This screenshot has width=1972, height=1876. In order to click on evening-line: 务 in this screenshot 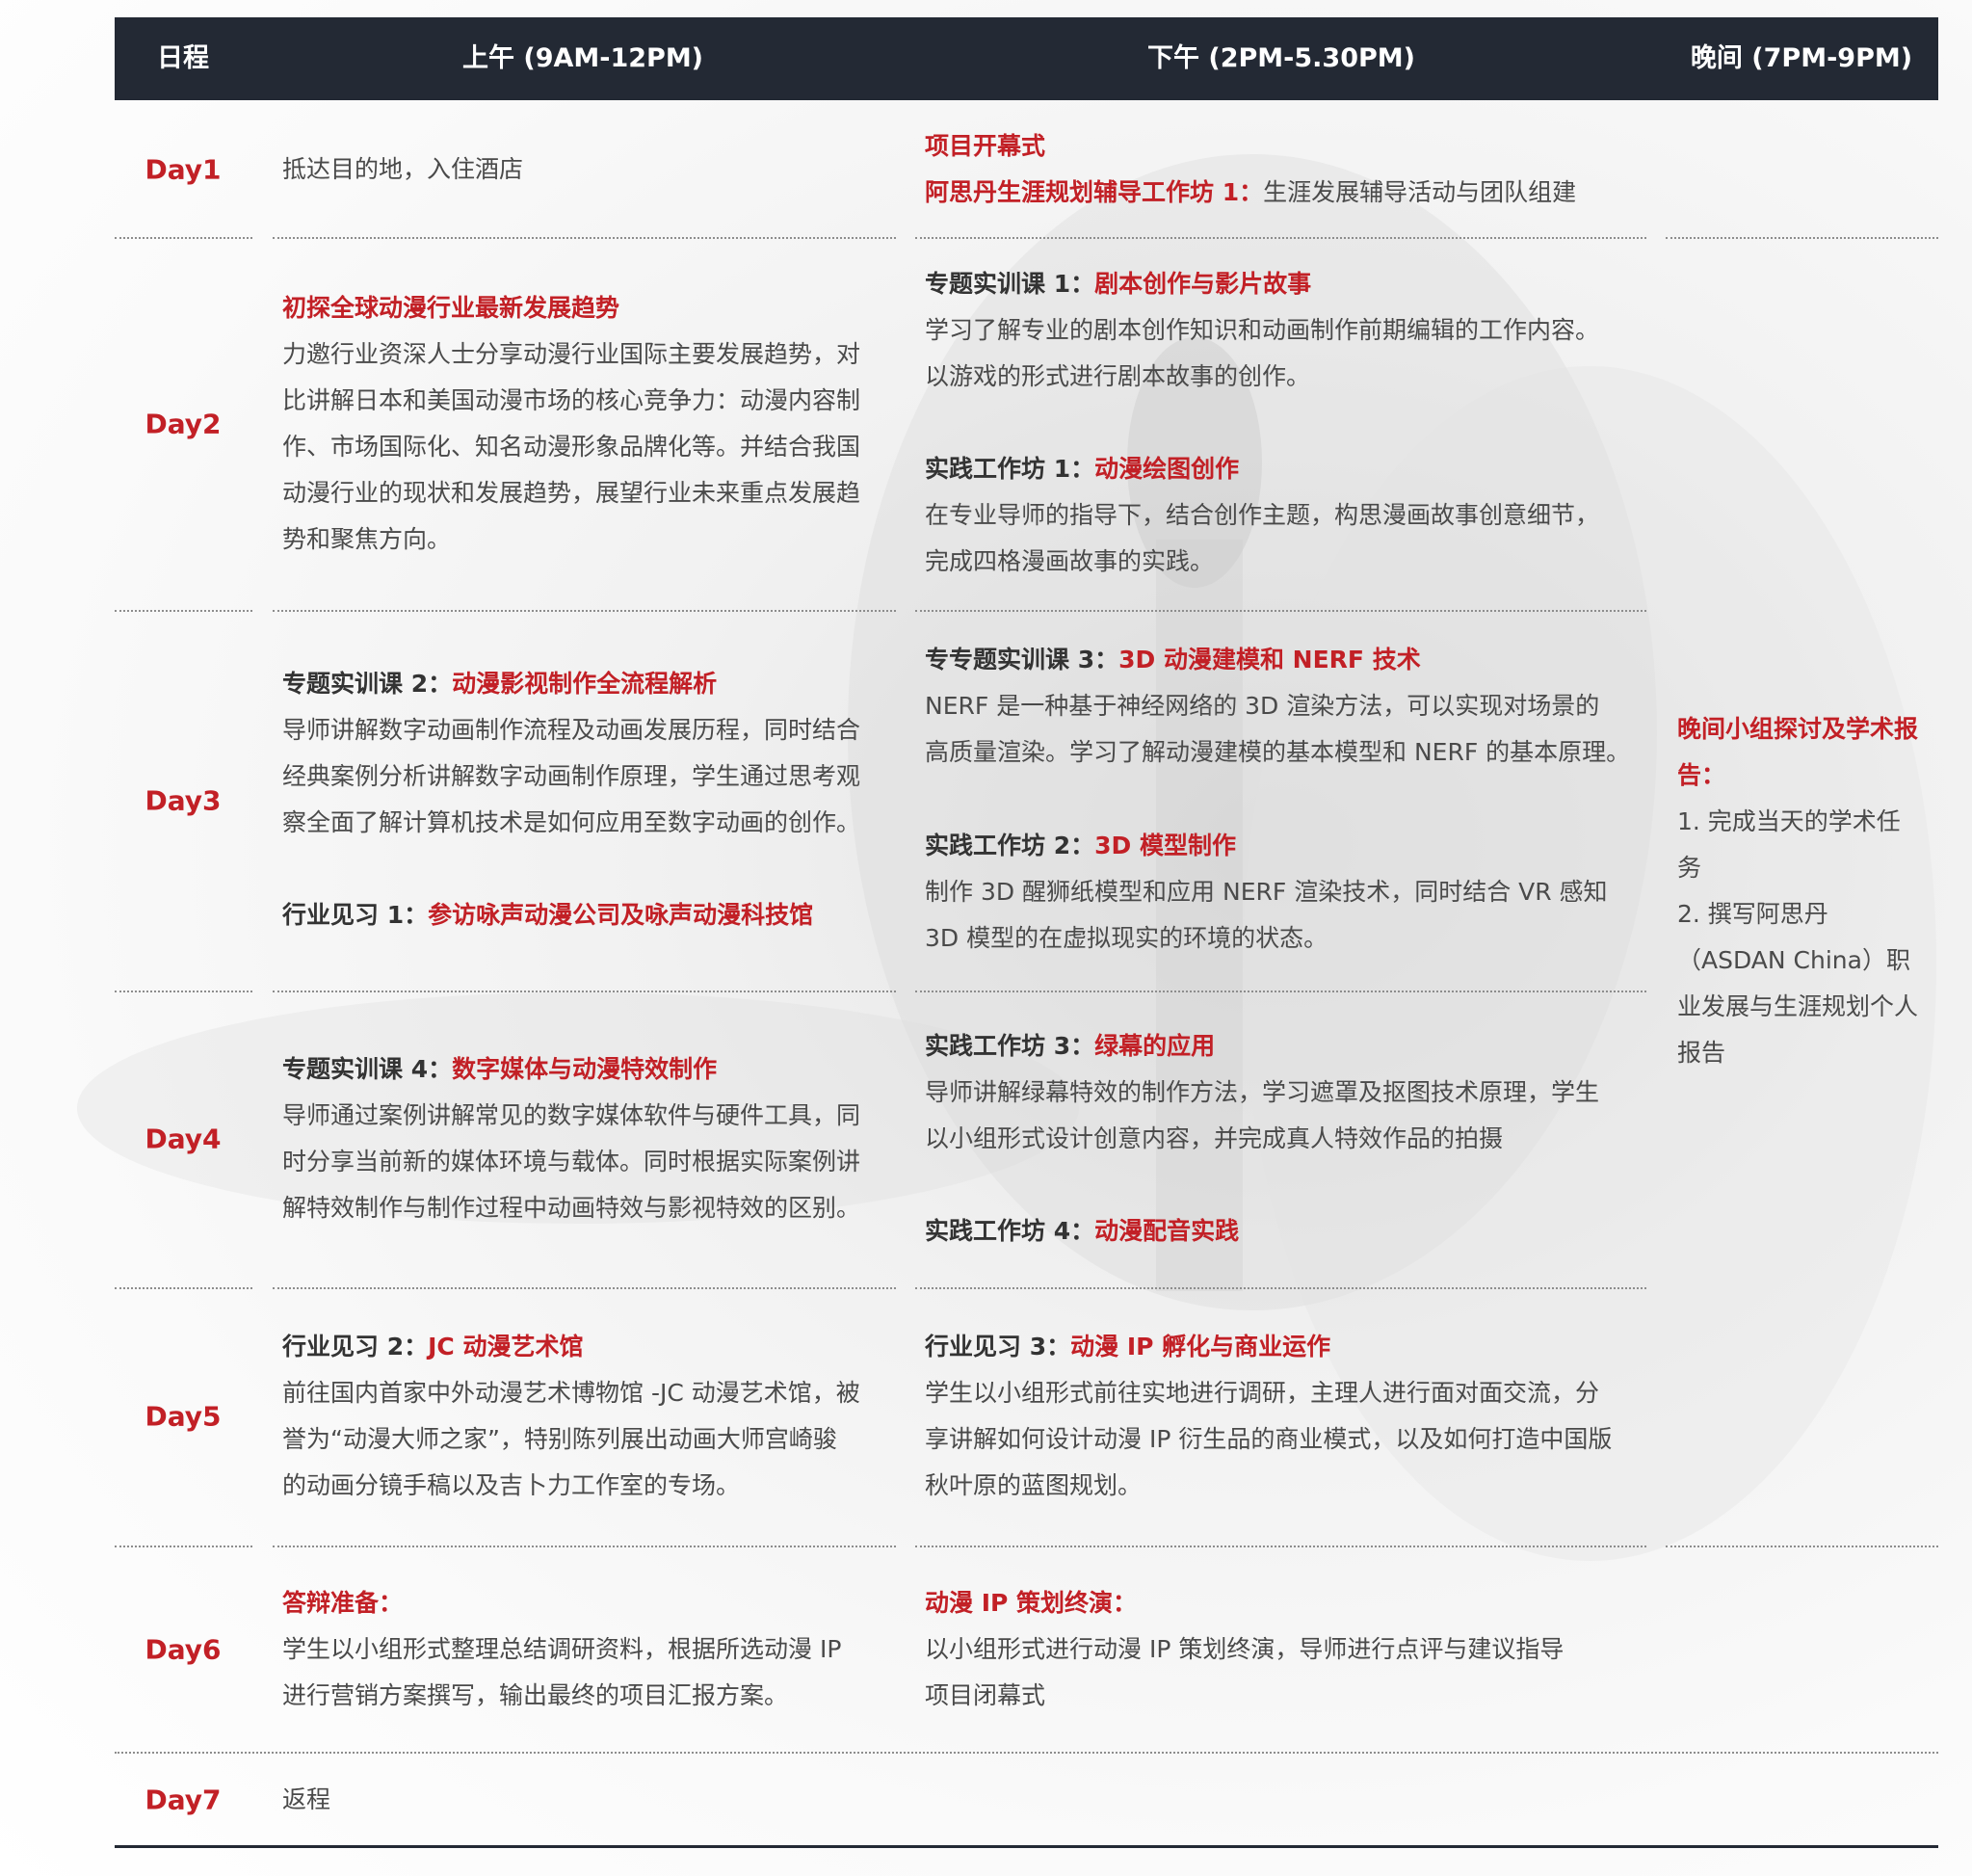, I will do `click(1690, 868)`.